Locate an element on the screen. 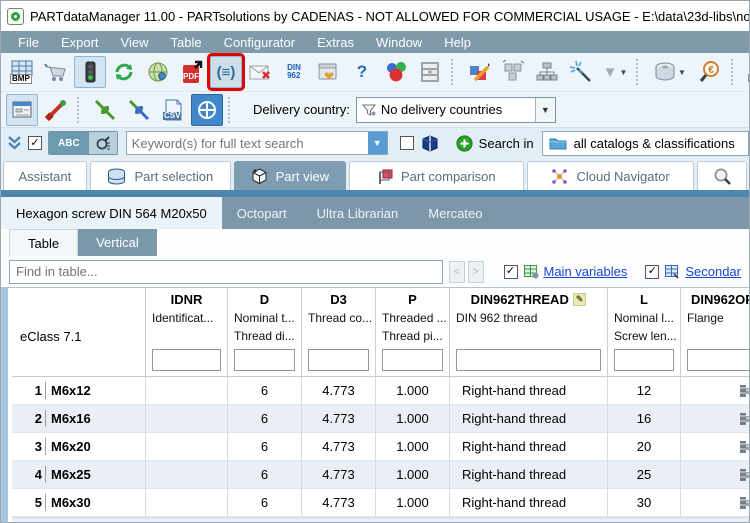  import-exchange-button is located at coordinates (139, 110).